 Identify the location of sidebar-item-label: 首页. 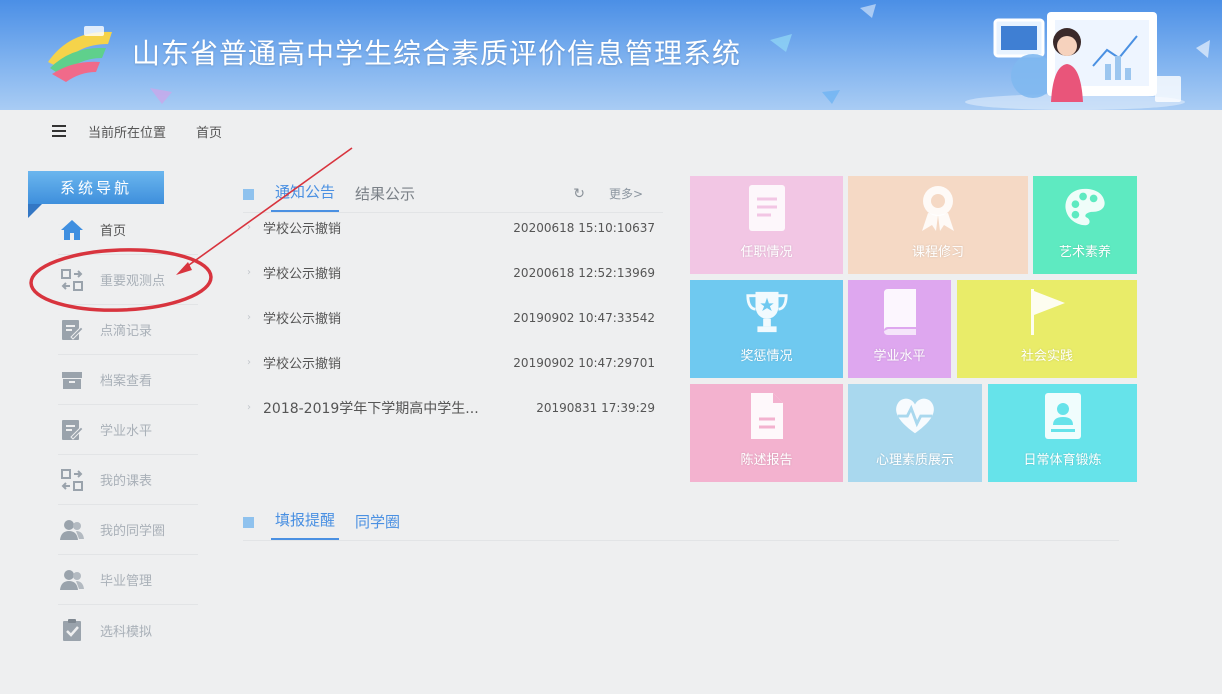
(113, 231).